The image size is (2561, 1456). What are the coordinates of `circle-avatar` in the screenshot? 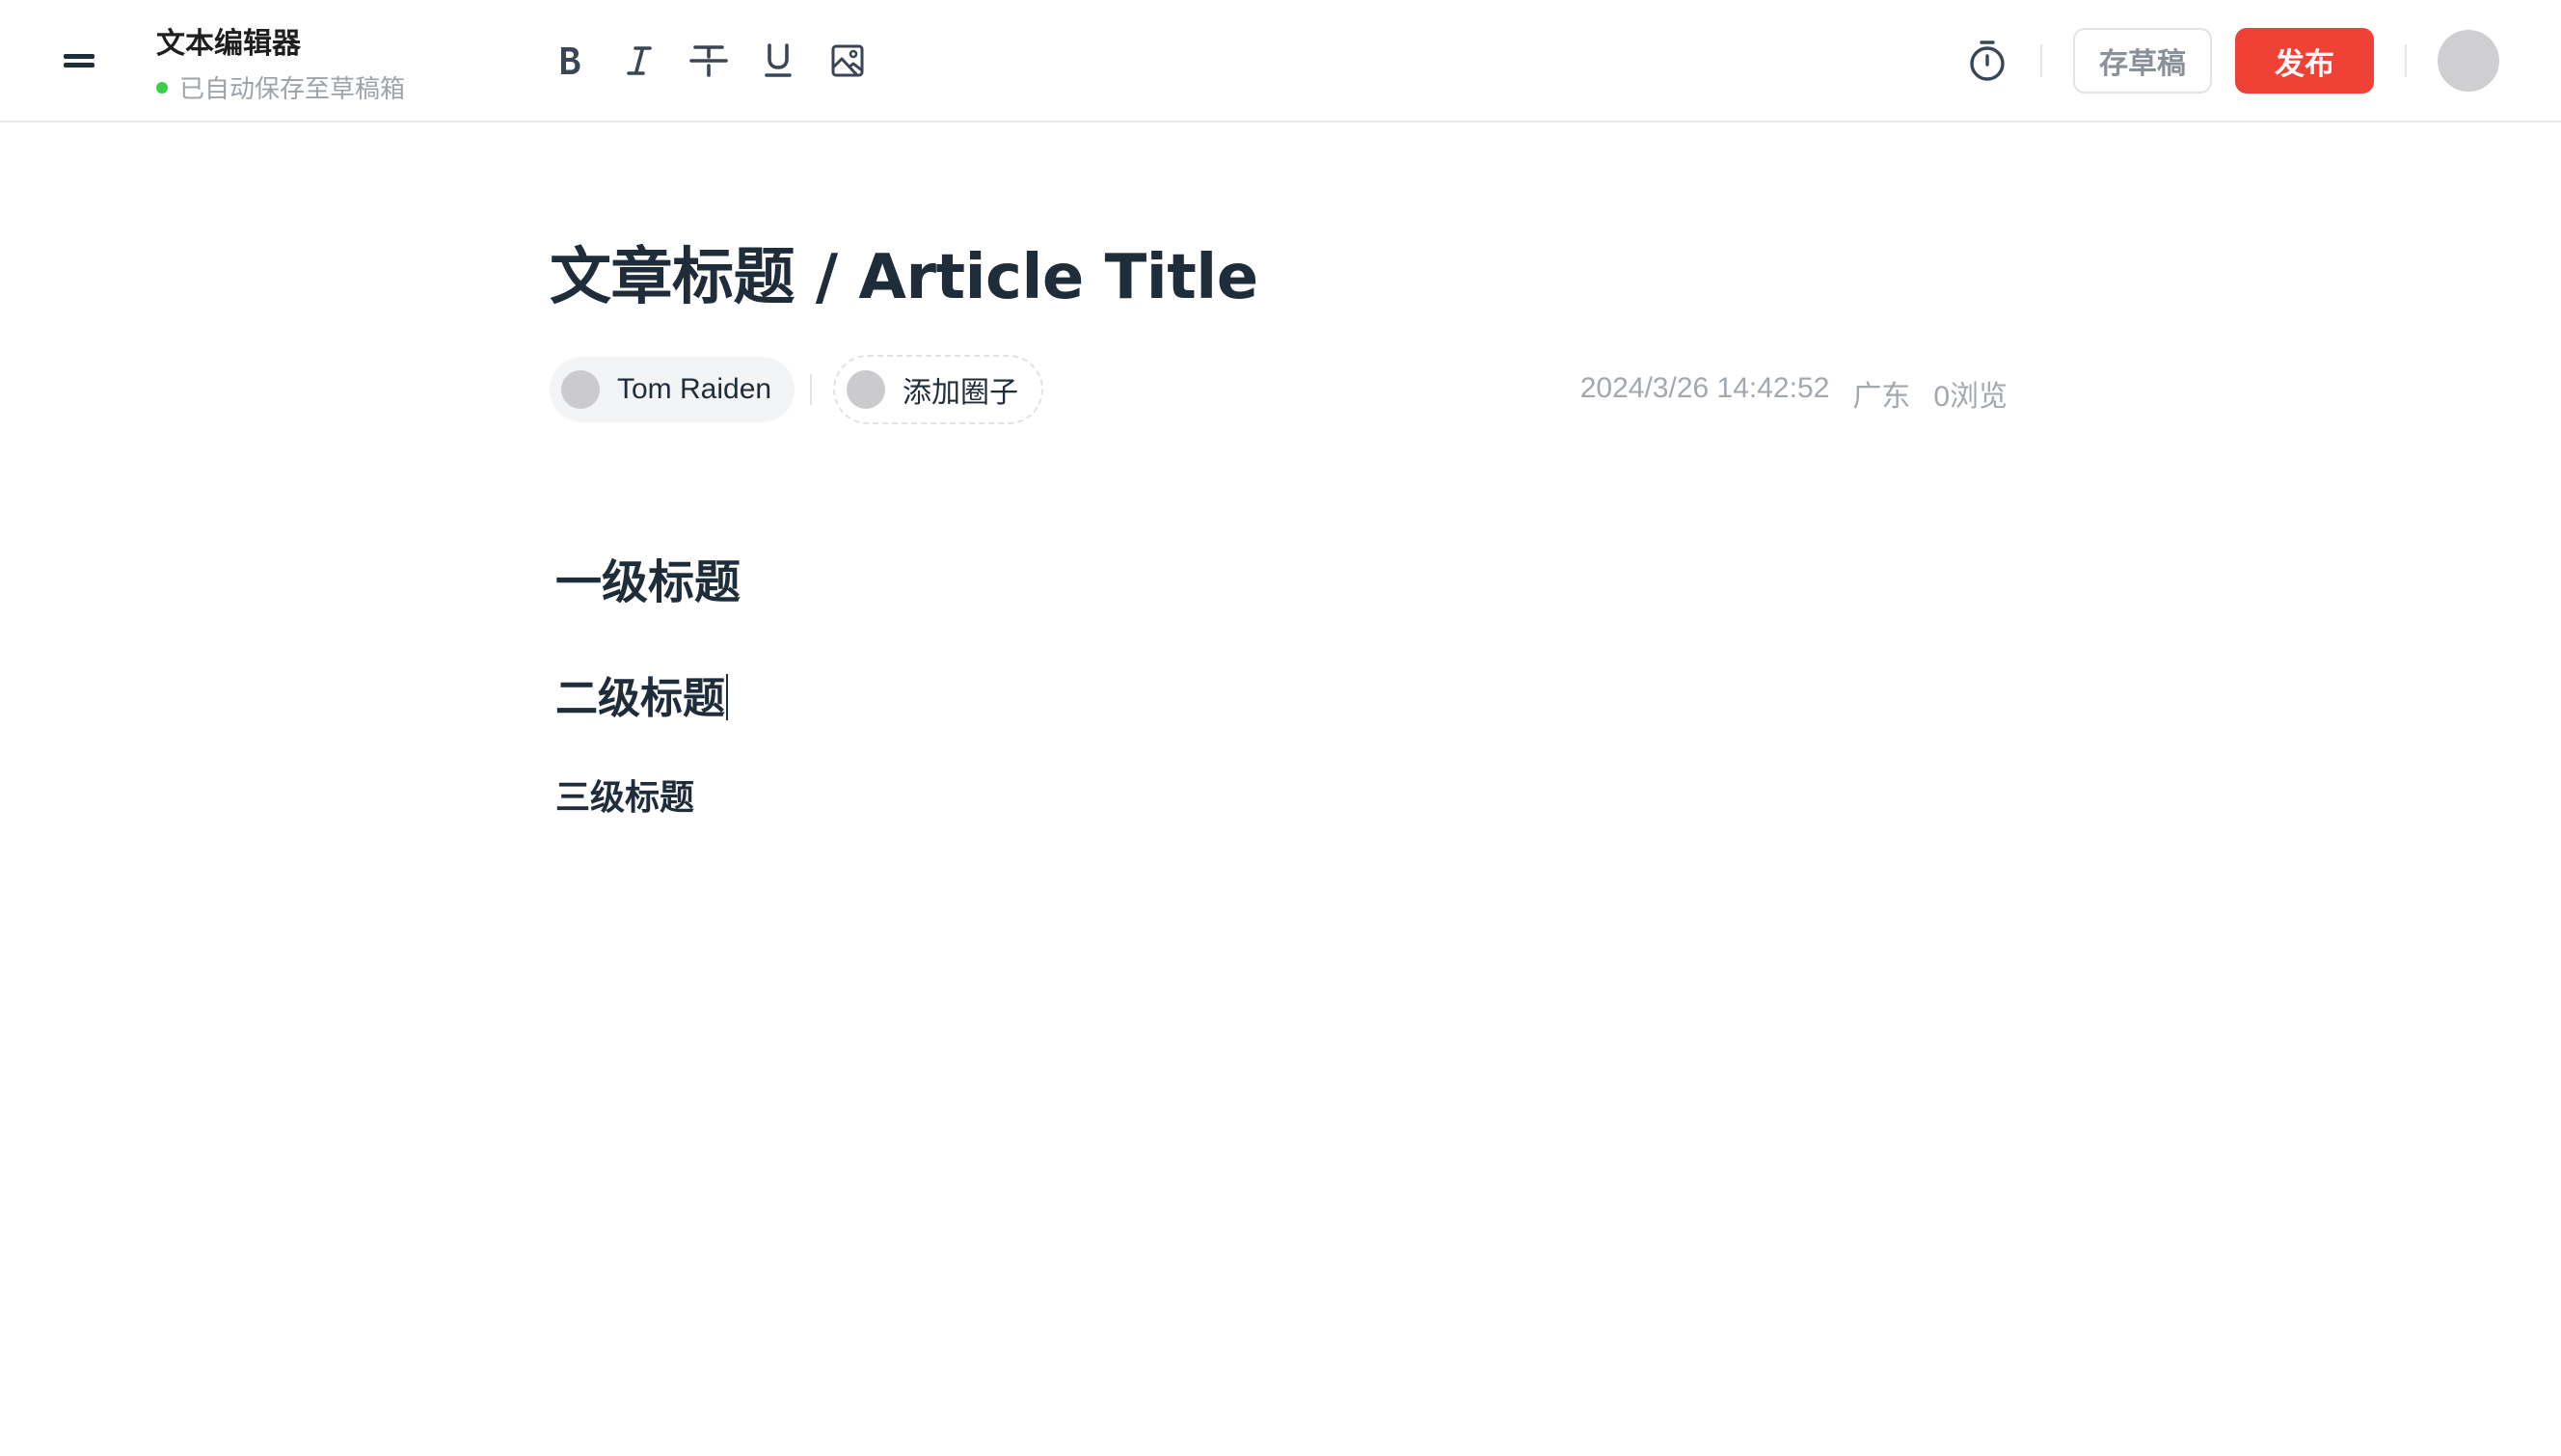 It's located at (866, 390).